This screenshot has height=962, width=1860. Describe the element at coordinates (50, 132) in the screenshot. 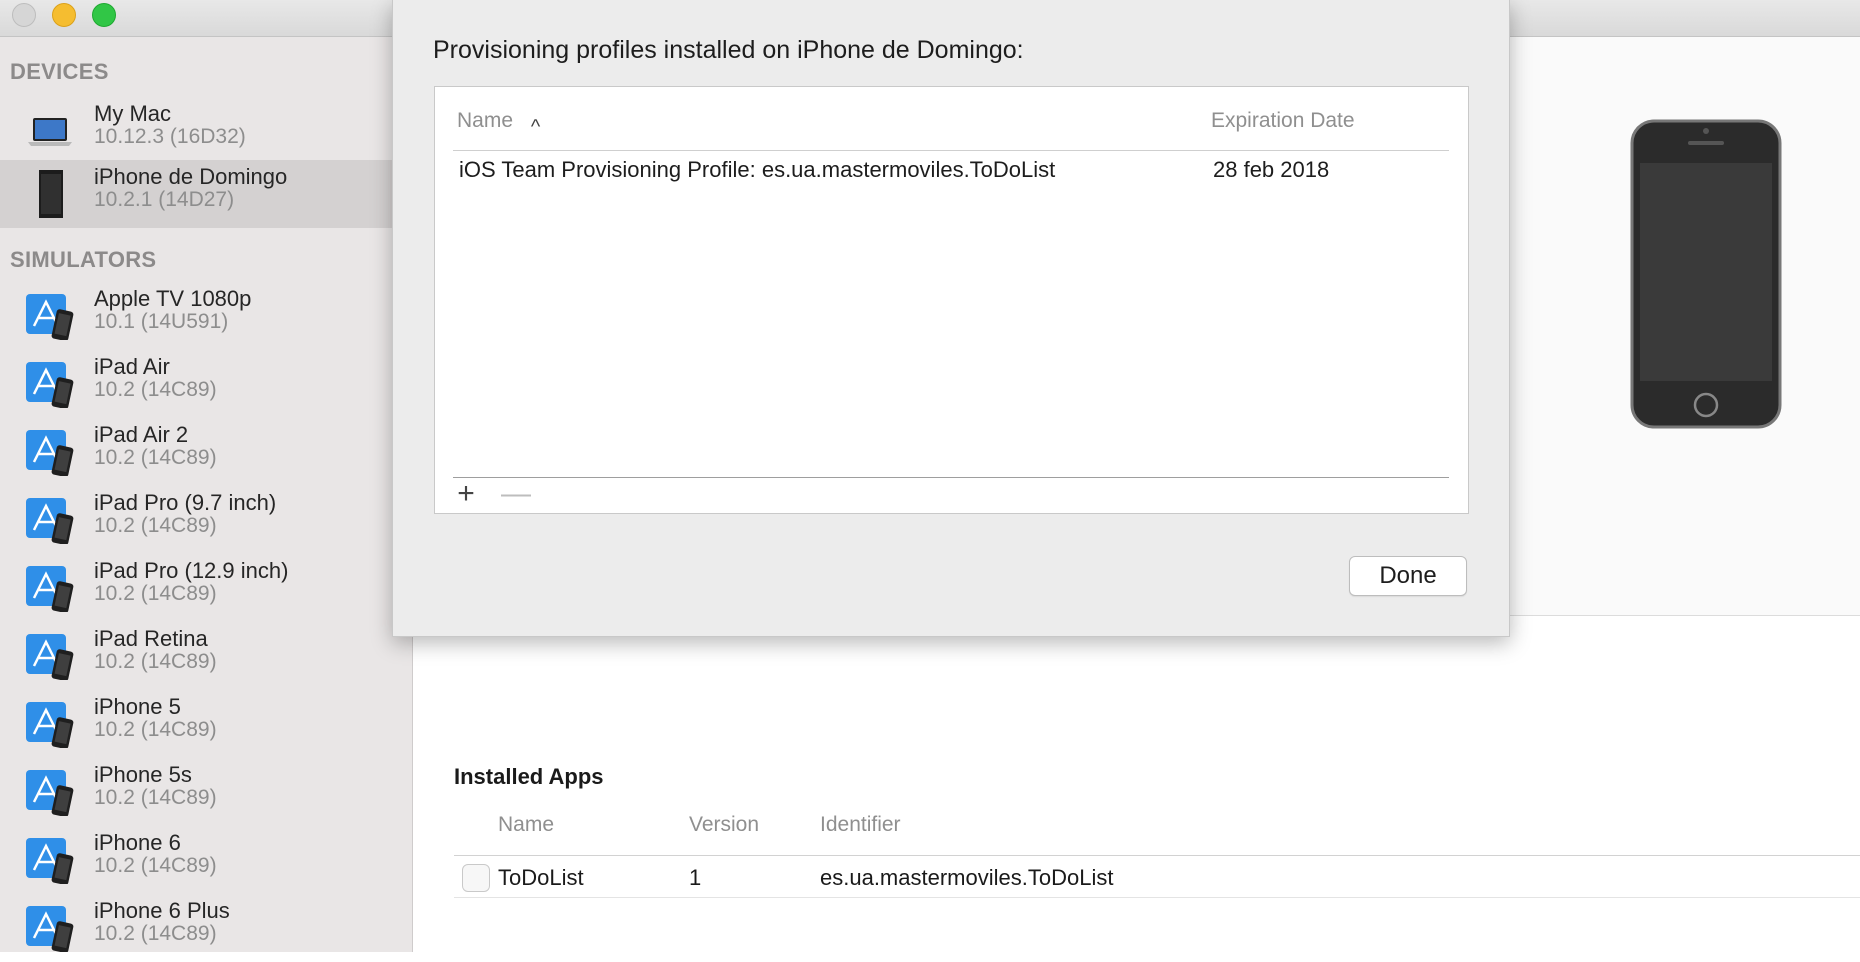

I see `laptop-icon` at that location.